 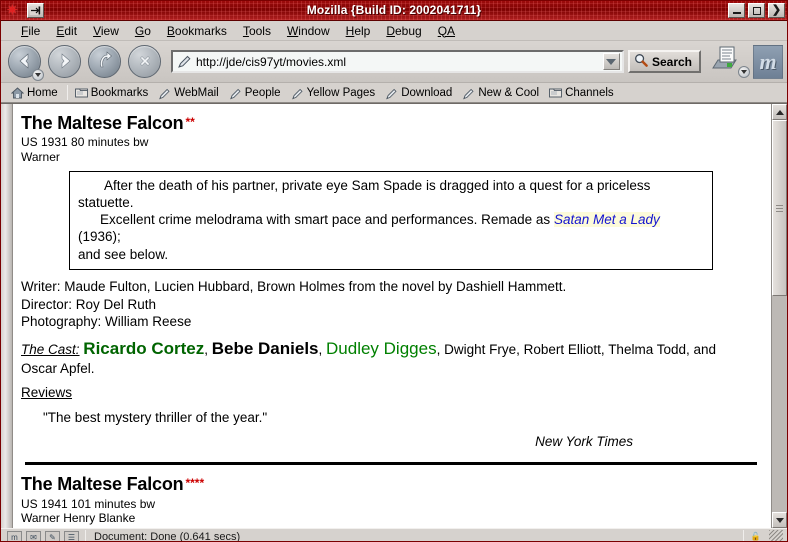 I want to click on scrollbar-thumb, so click(x=779, y=208).